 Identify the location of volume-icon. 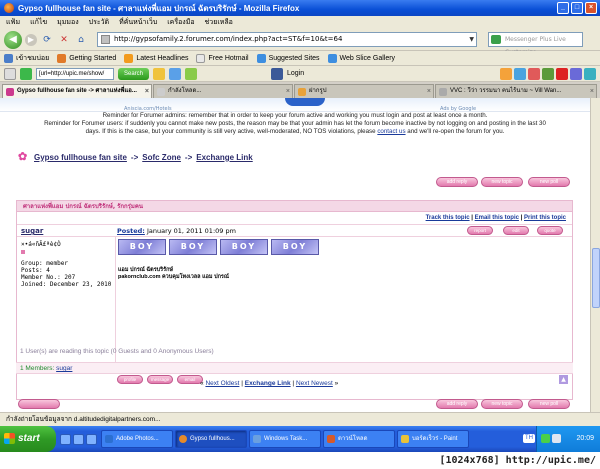
(556, 438).